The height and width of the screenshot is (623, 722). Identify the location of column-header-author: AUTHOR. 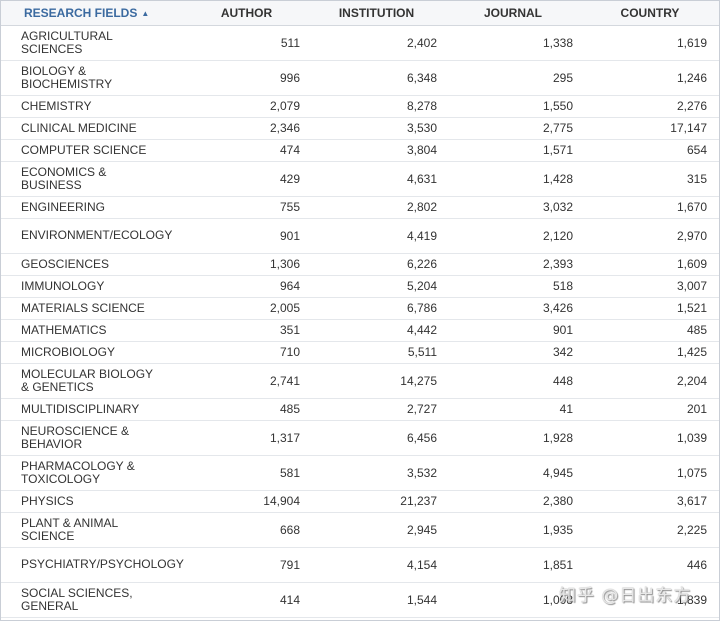
(234, 13).